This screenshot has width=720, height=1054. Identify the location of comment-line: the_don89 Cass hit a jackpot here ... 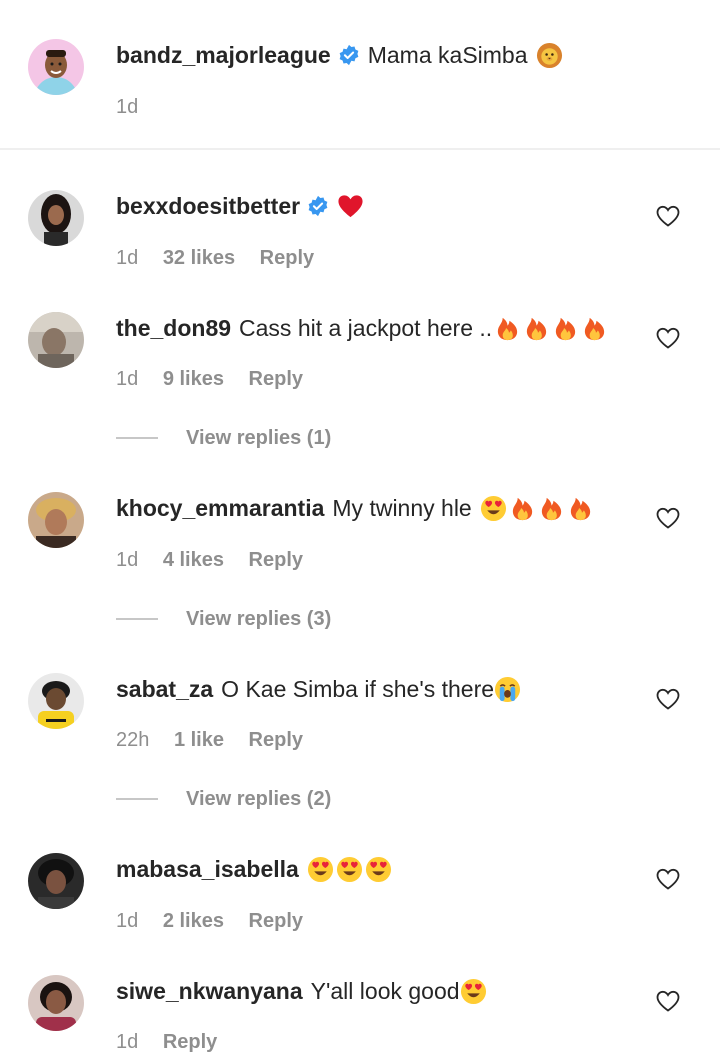
(363, 328).